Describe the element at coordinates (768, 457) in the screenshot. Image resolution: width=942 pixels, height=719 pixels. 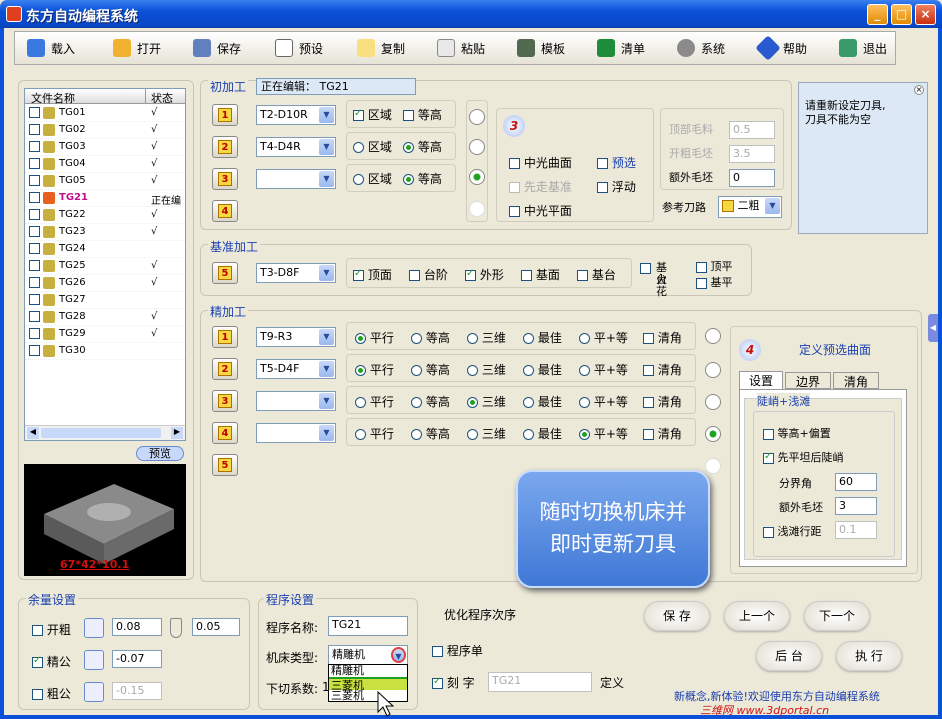
I see `flat-first-checkbox` at that location.